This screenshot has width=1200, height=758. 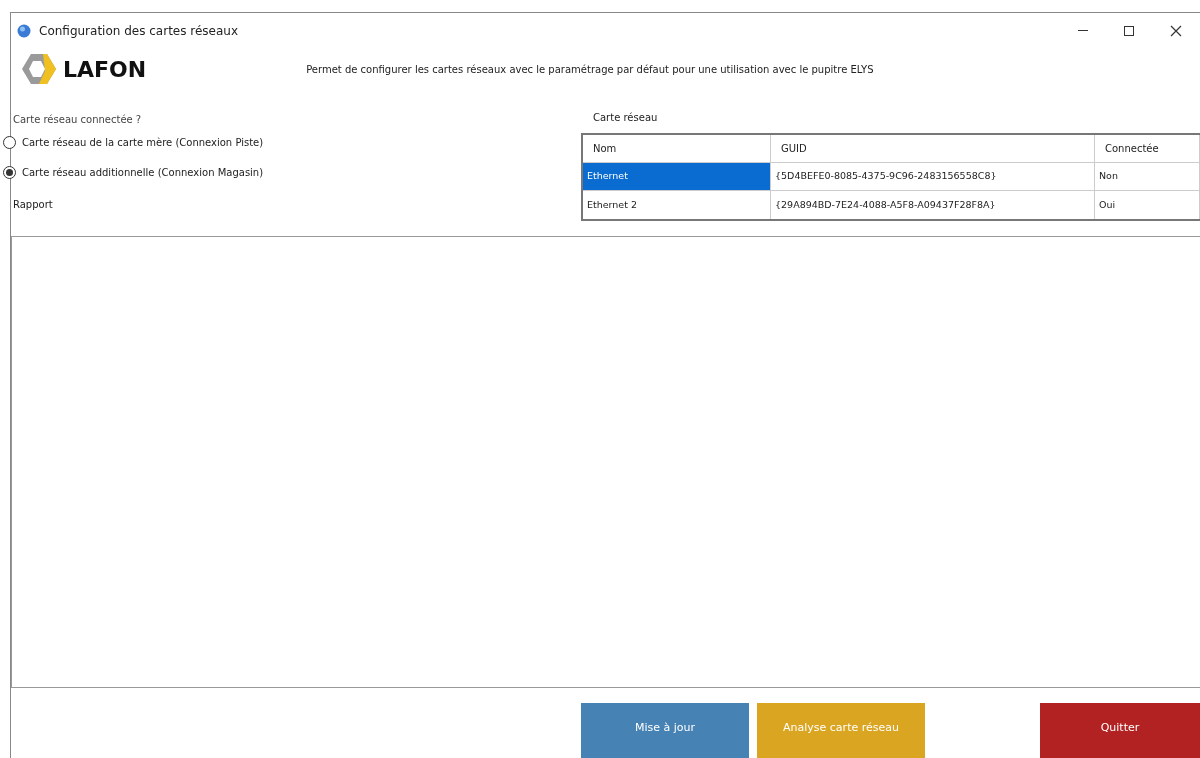 I want to click on table-cell: Ethernet 2, so click(x=677, y=205).